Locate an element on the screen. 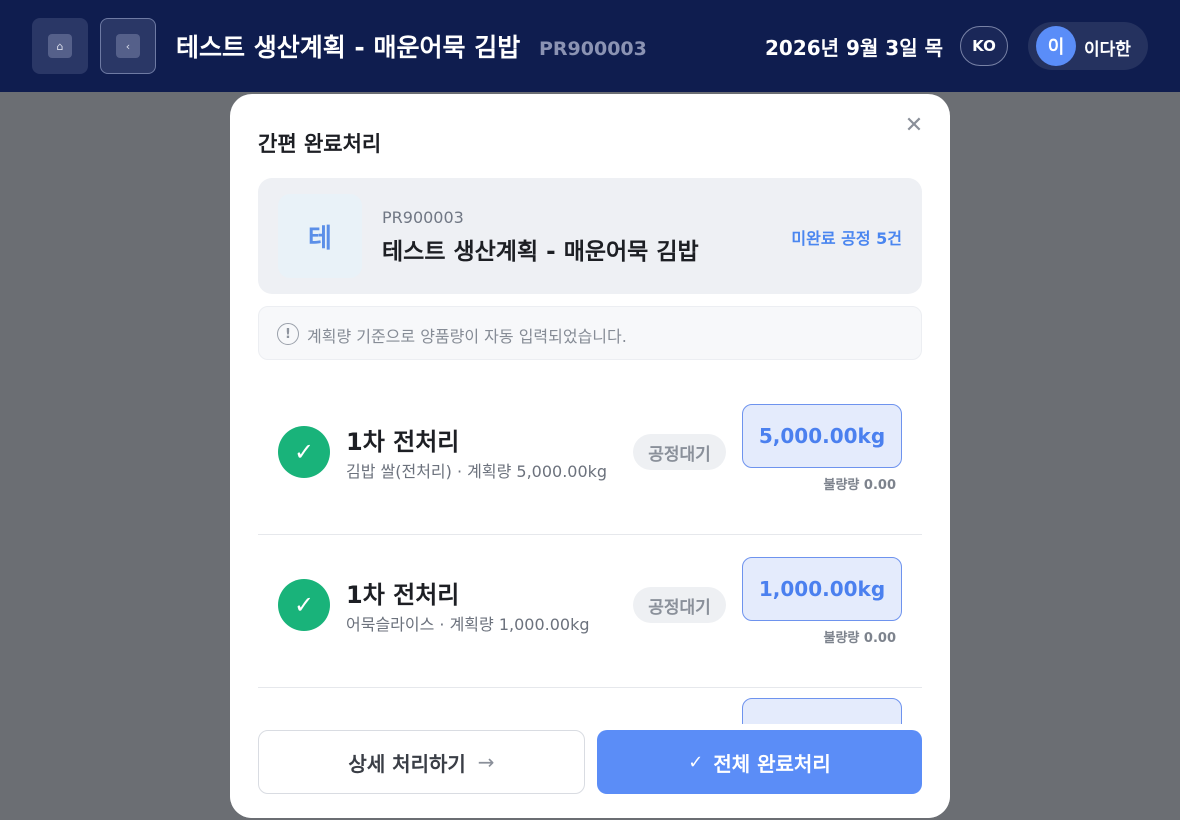 The width and height of the screenshot is (1180, 820). arrow-right-icon: → is located at coordinates (486, 762).